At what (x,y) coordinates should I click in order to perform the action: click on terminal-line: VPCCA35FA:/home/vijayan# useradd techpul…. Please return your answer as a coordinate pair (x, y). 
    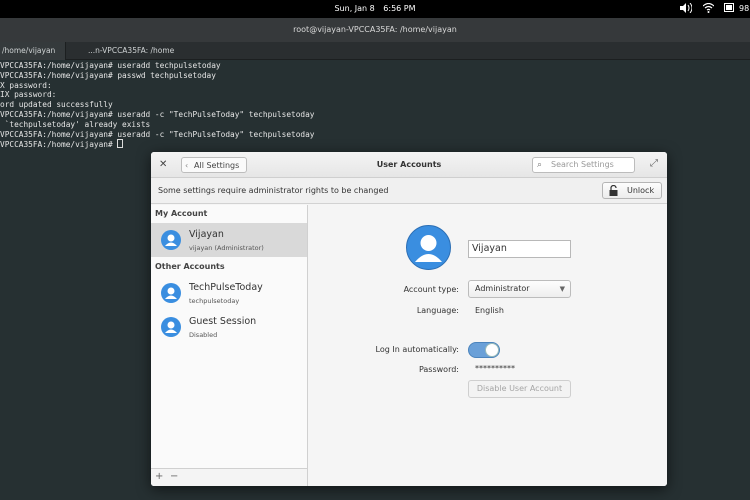
    Looking at the image, I should click on (110, 65).